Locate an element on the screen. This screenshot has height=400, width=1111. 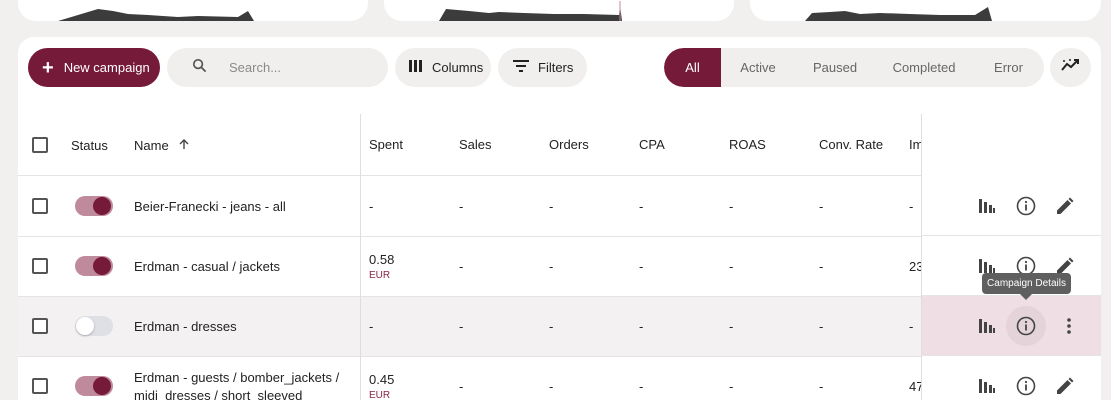
trend-chart-button is located at coordinates (1070, 67).